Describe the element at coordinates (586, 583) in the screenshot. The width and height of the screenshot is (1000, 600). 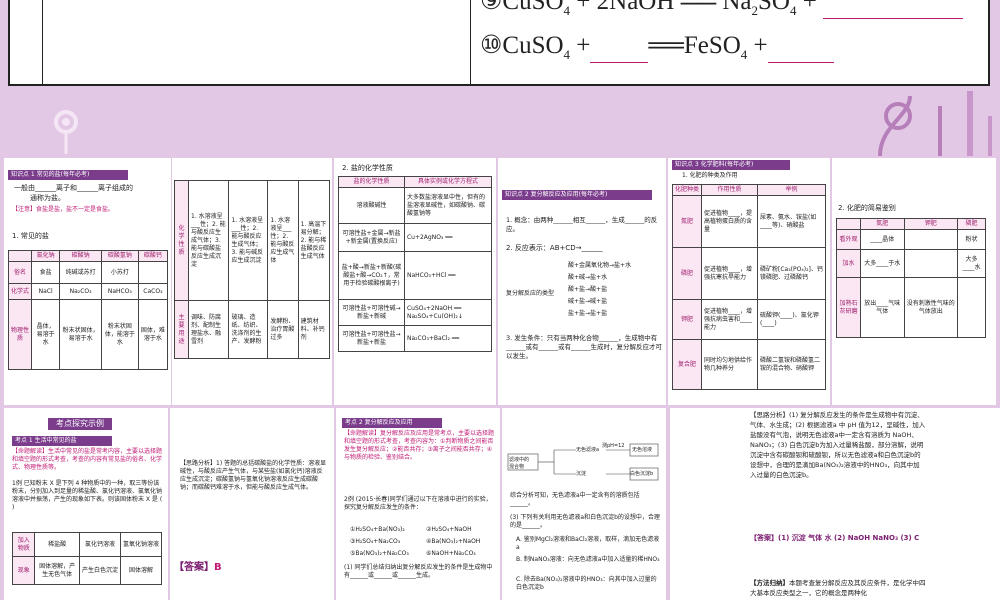
I see `option-c: C. 除去Ba(NO₃)₂溶液中的HNO₃：向其中加入过量的白色沉淀b` at that location.